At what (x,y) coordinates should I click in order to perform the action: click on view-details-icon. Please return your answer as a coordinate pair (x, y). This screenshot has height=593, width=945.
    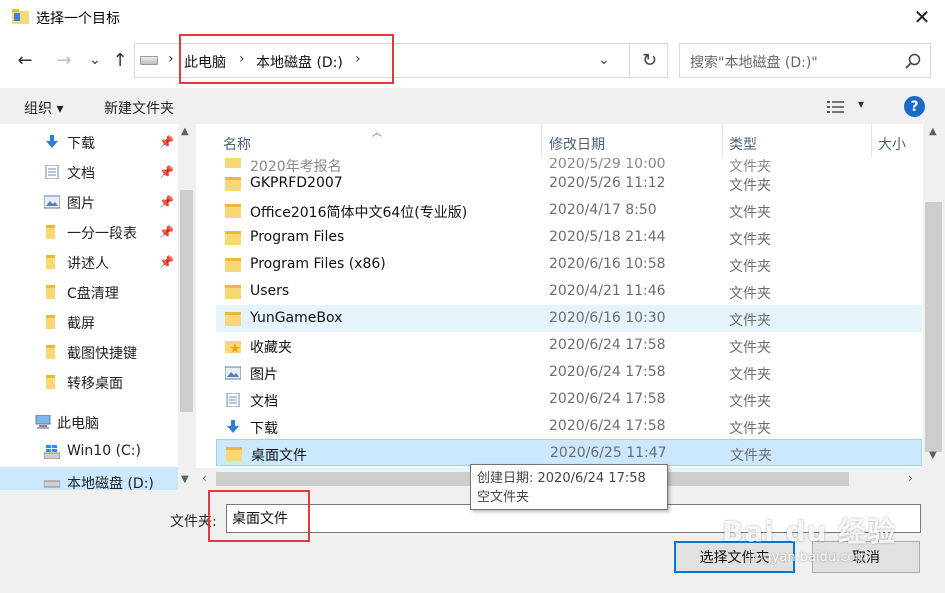
    Looking at the image, I should click on (836, 107).